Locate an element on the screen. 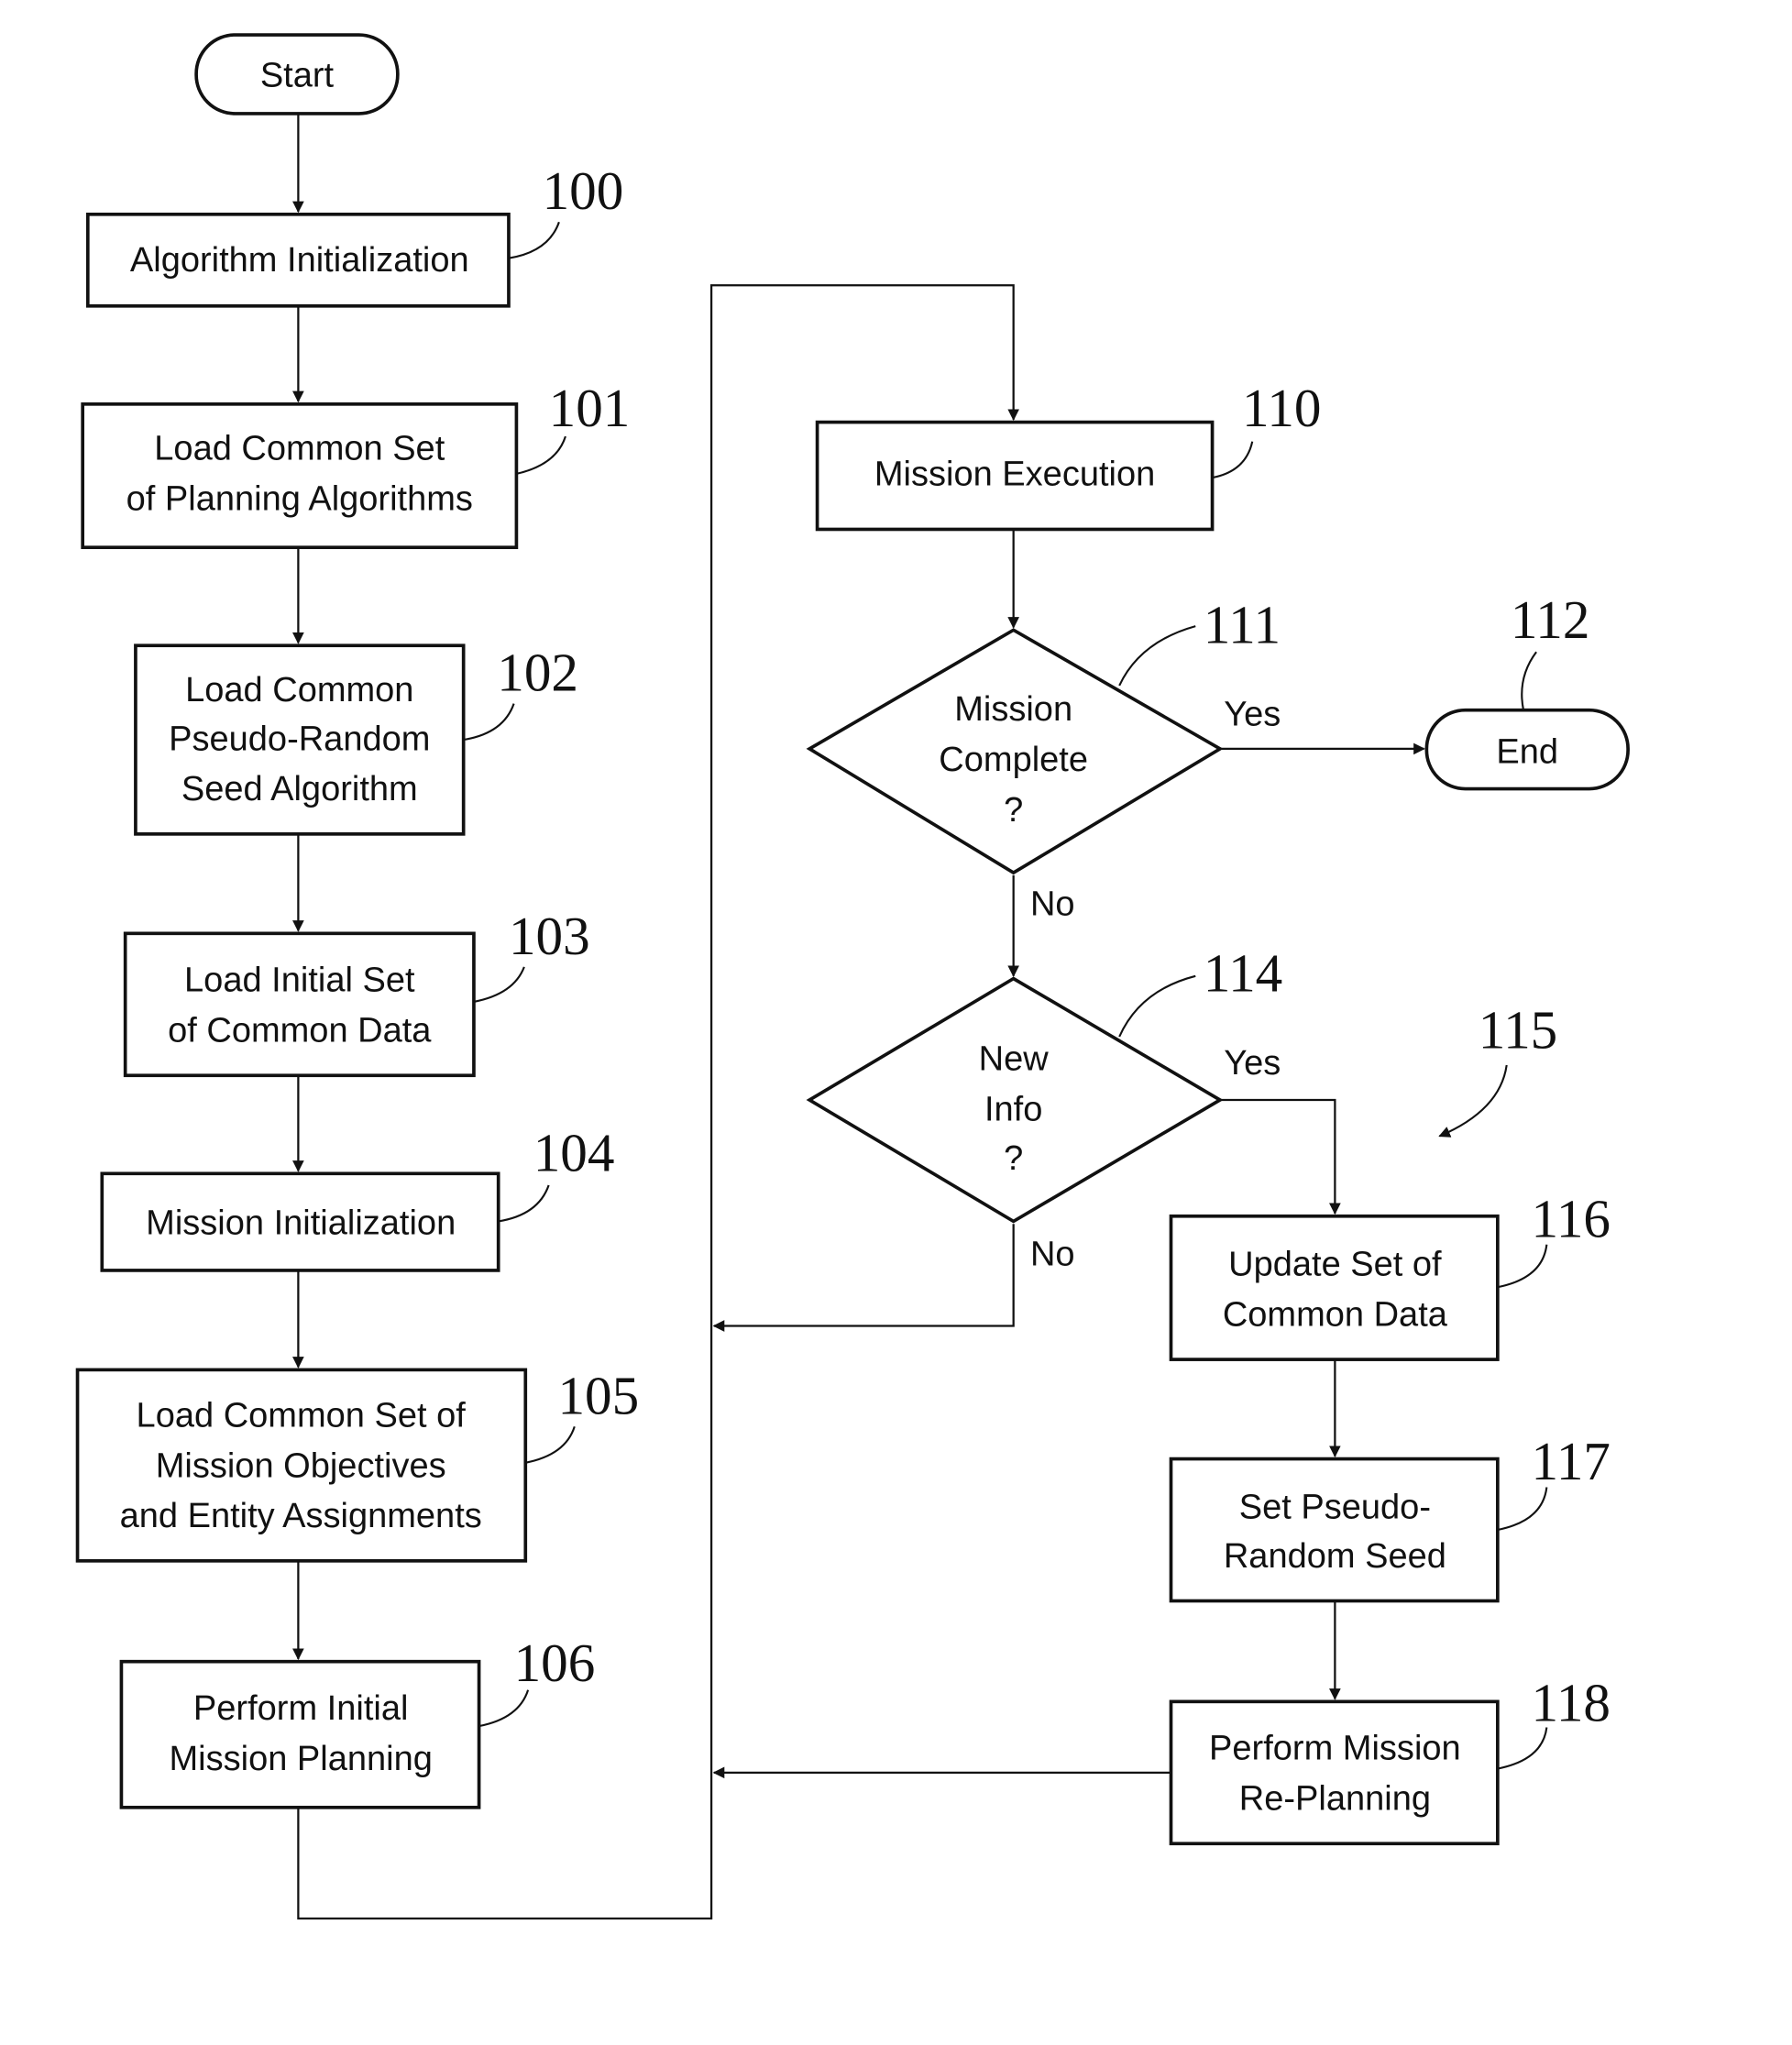 The width and height of the screenshot is (1792, 2045). step-105-line-1: Load Common Set of is located at coordinates (302, 1415).